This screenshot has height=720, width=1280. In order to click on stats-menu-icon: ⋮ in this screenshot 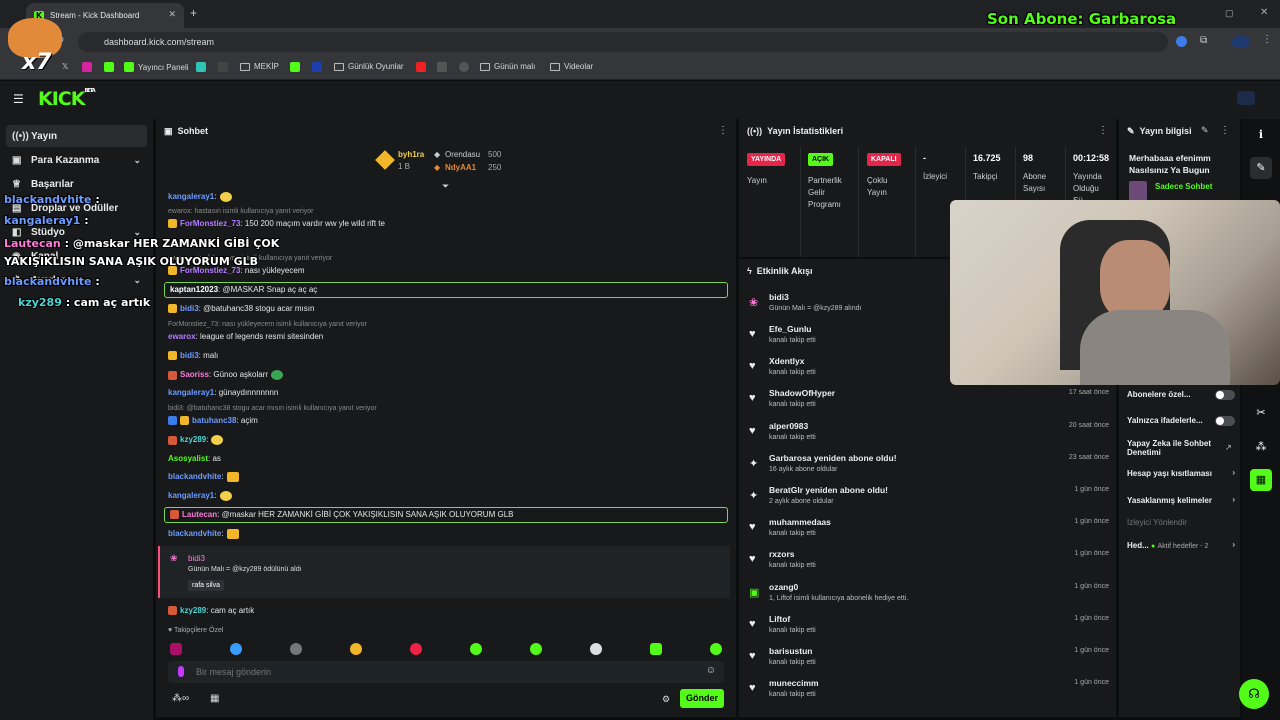, I will do `click(1103, 130)`.